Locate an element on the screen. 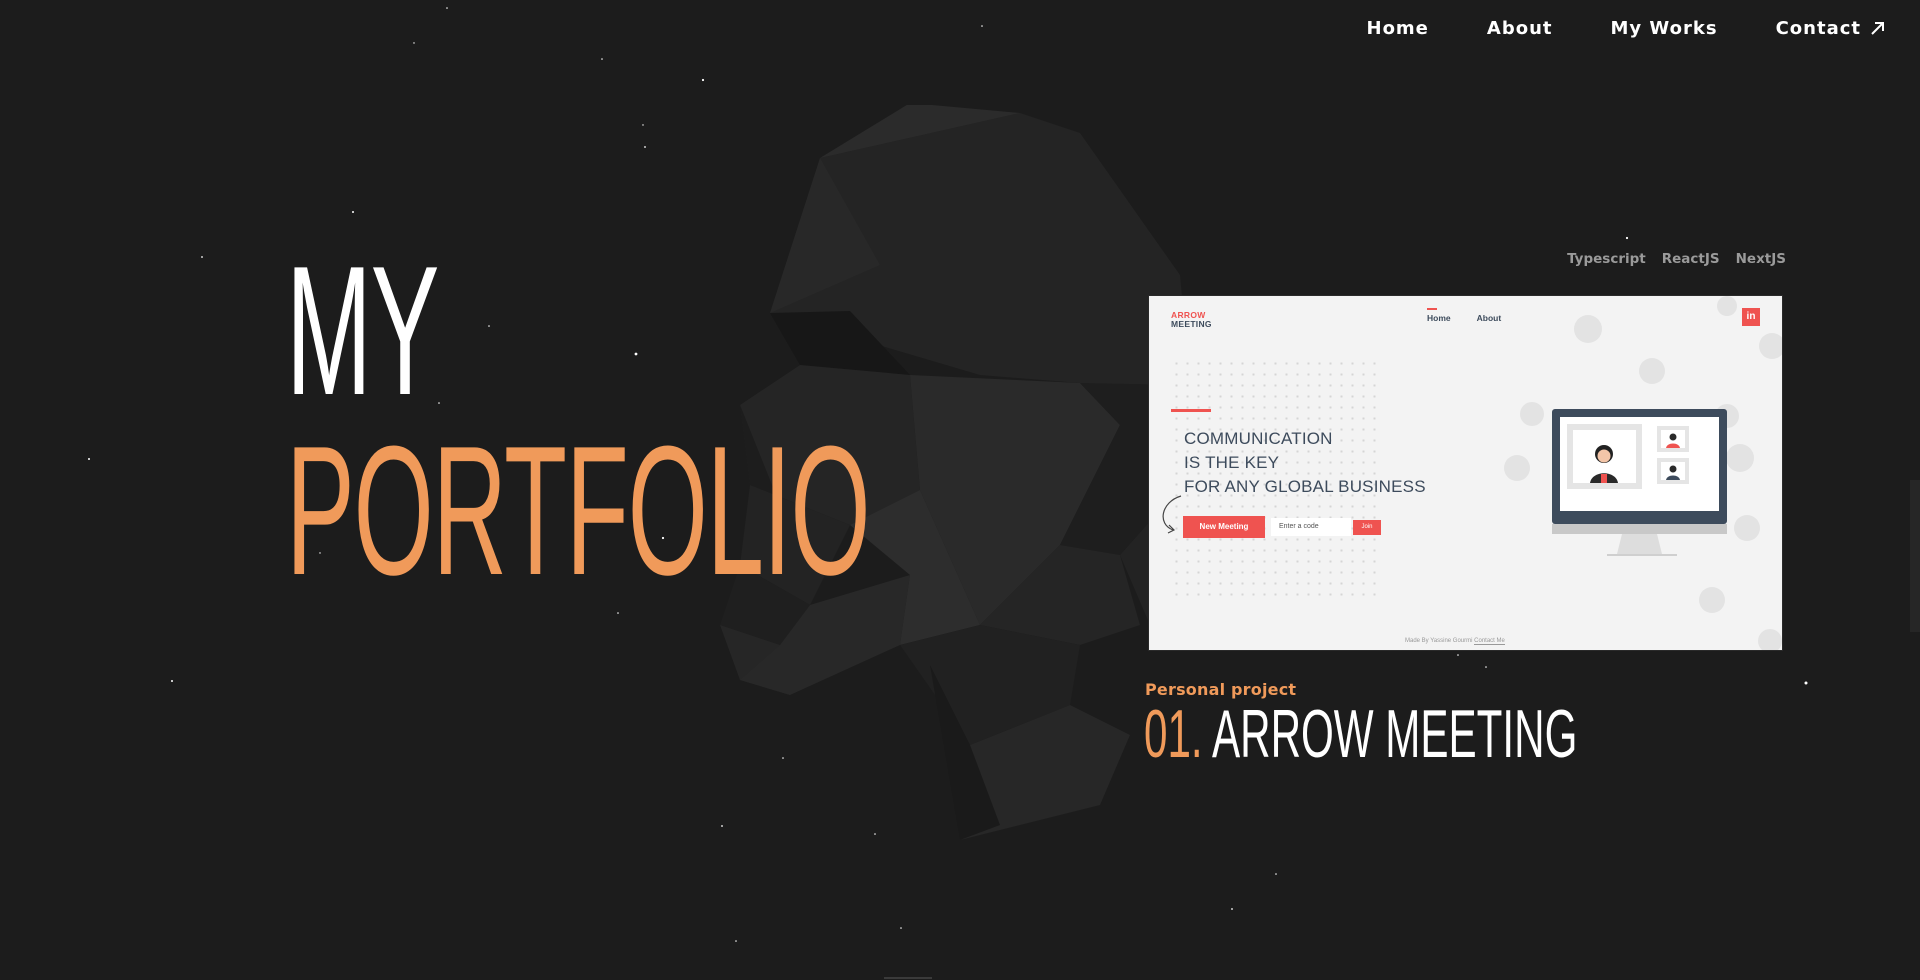 This screenshot has width=1920, height=980. hero-title-line-1: MY is located at coordinates (362, 330).